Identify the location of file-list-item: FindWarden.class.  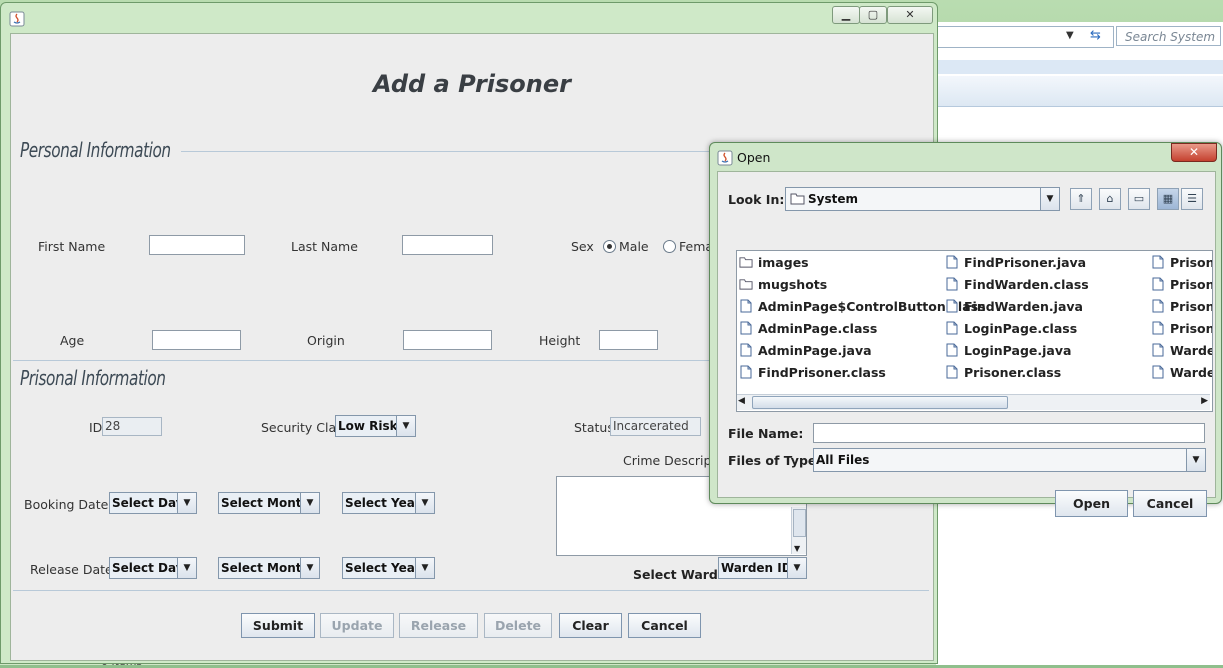
(1017, 285).